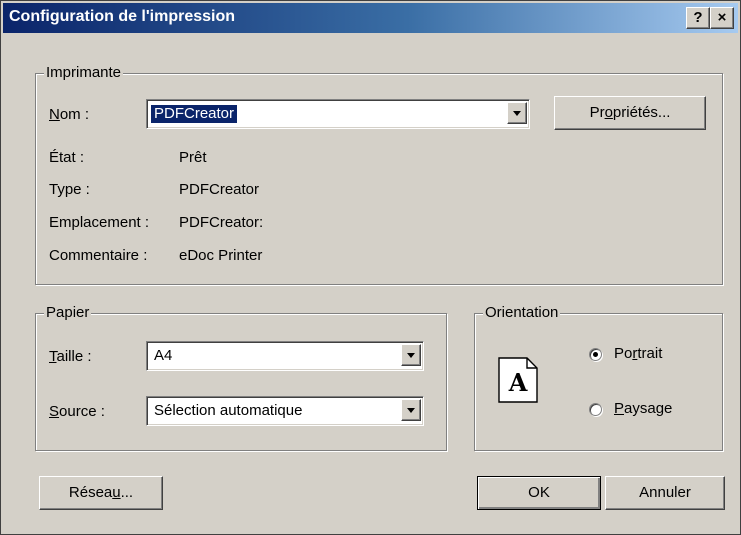 Image resolution: width=741 pixels, height=535 pixels. I want to click on portrait-label: Portrait, so click(638, 354).